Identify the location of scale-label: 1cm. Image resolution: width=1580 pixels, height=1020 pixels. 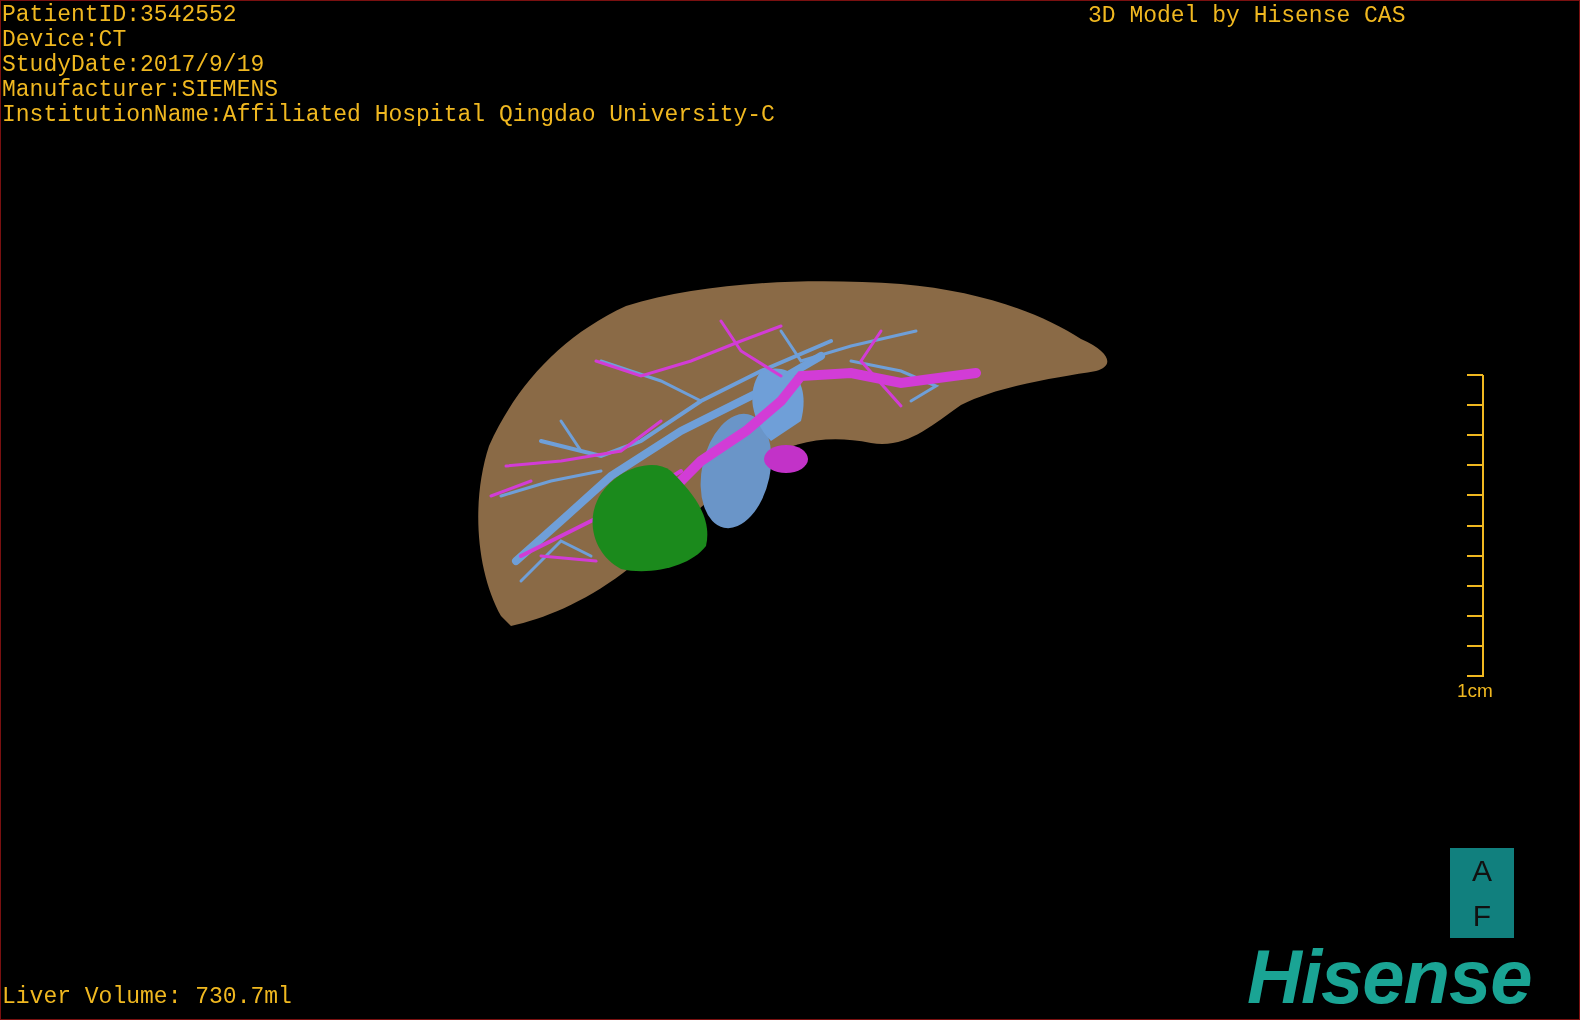
(1475, 691).